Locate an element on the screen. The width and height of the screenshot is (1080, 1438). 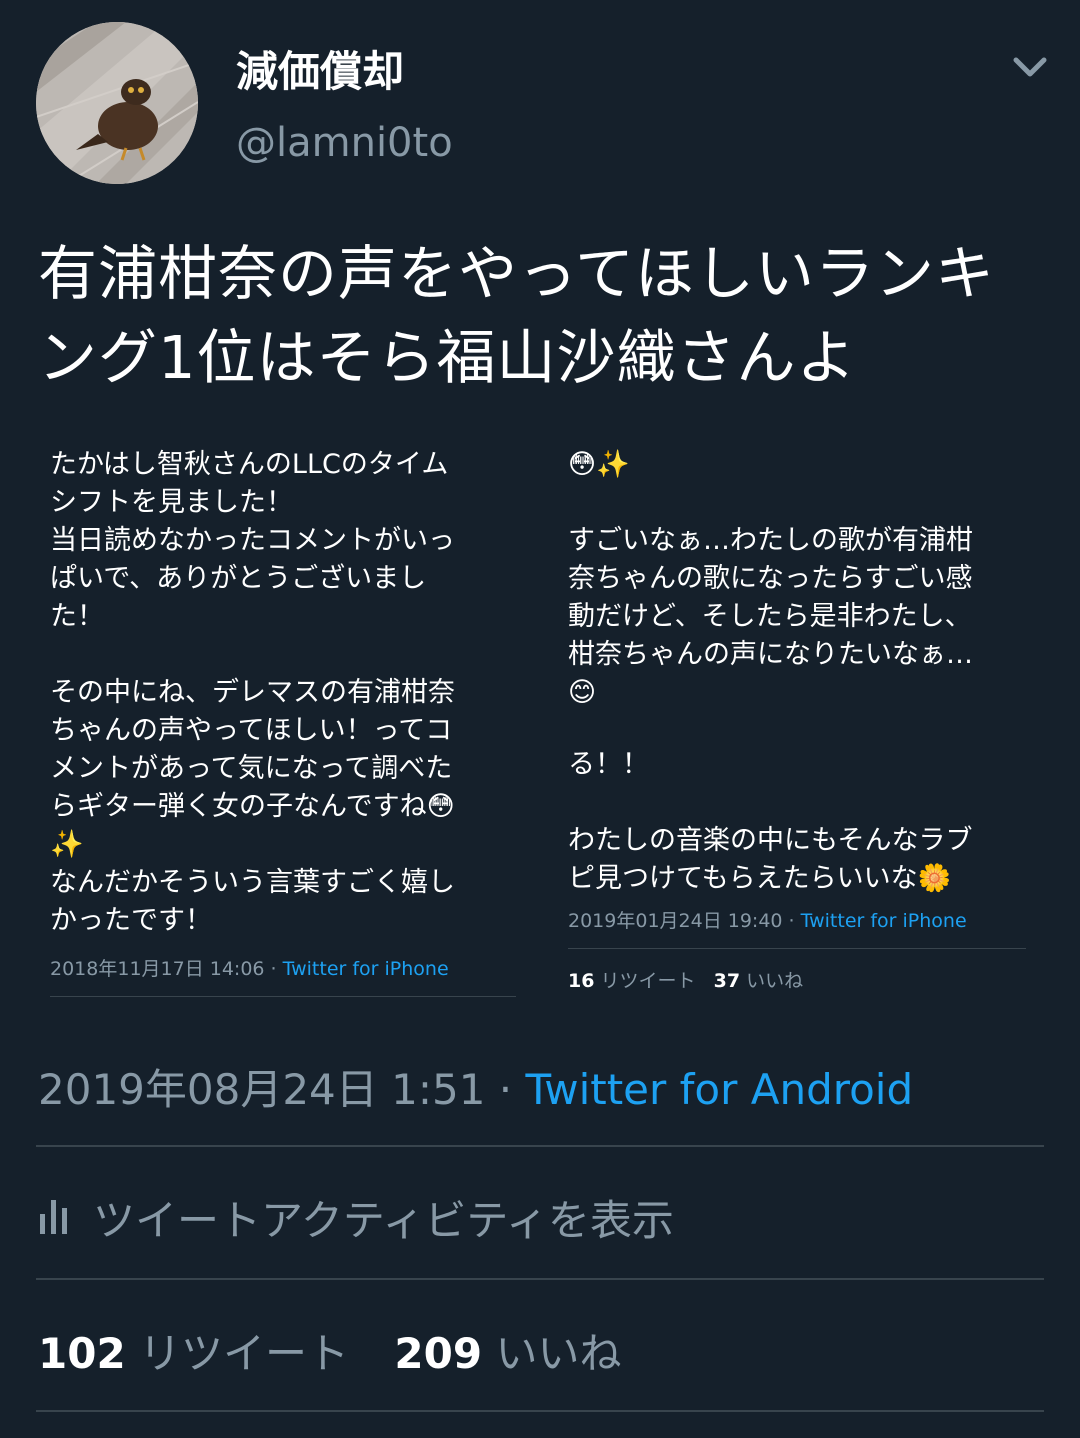
engagement-stats: 102 リツイート 209 いいね is located at coordinates (345, 1350).